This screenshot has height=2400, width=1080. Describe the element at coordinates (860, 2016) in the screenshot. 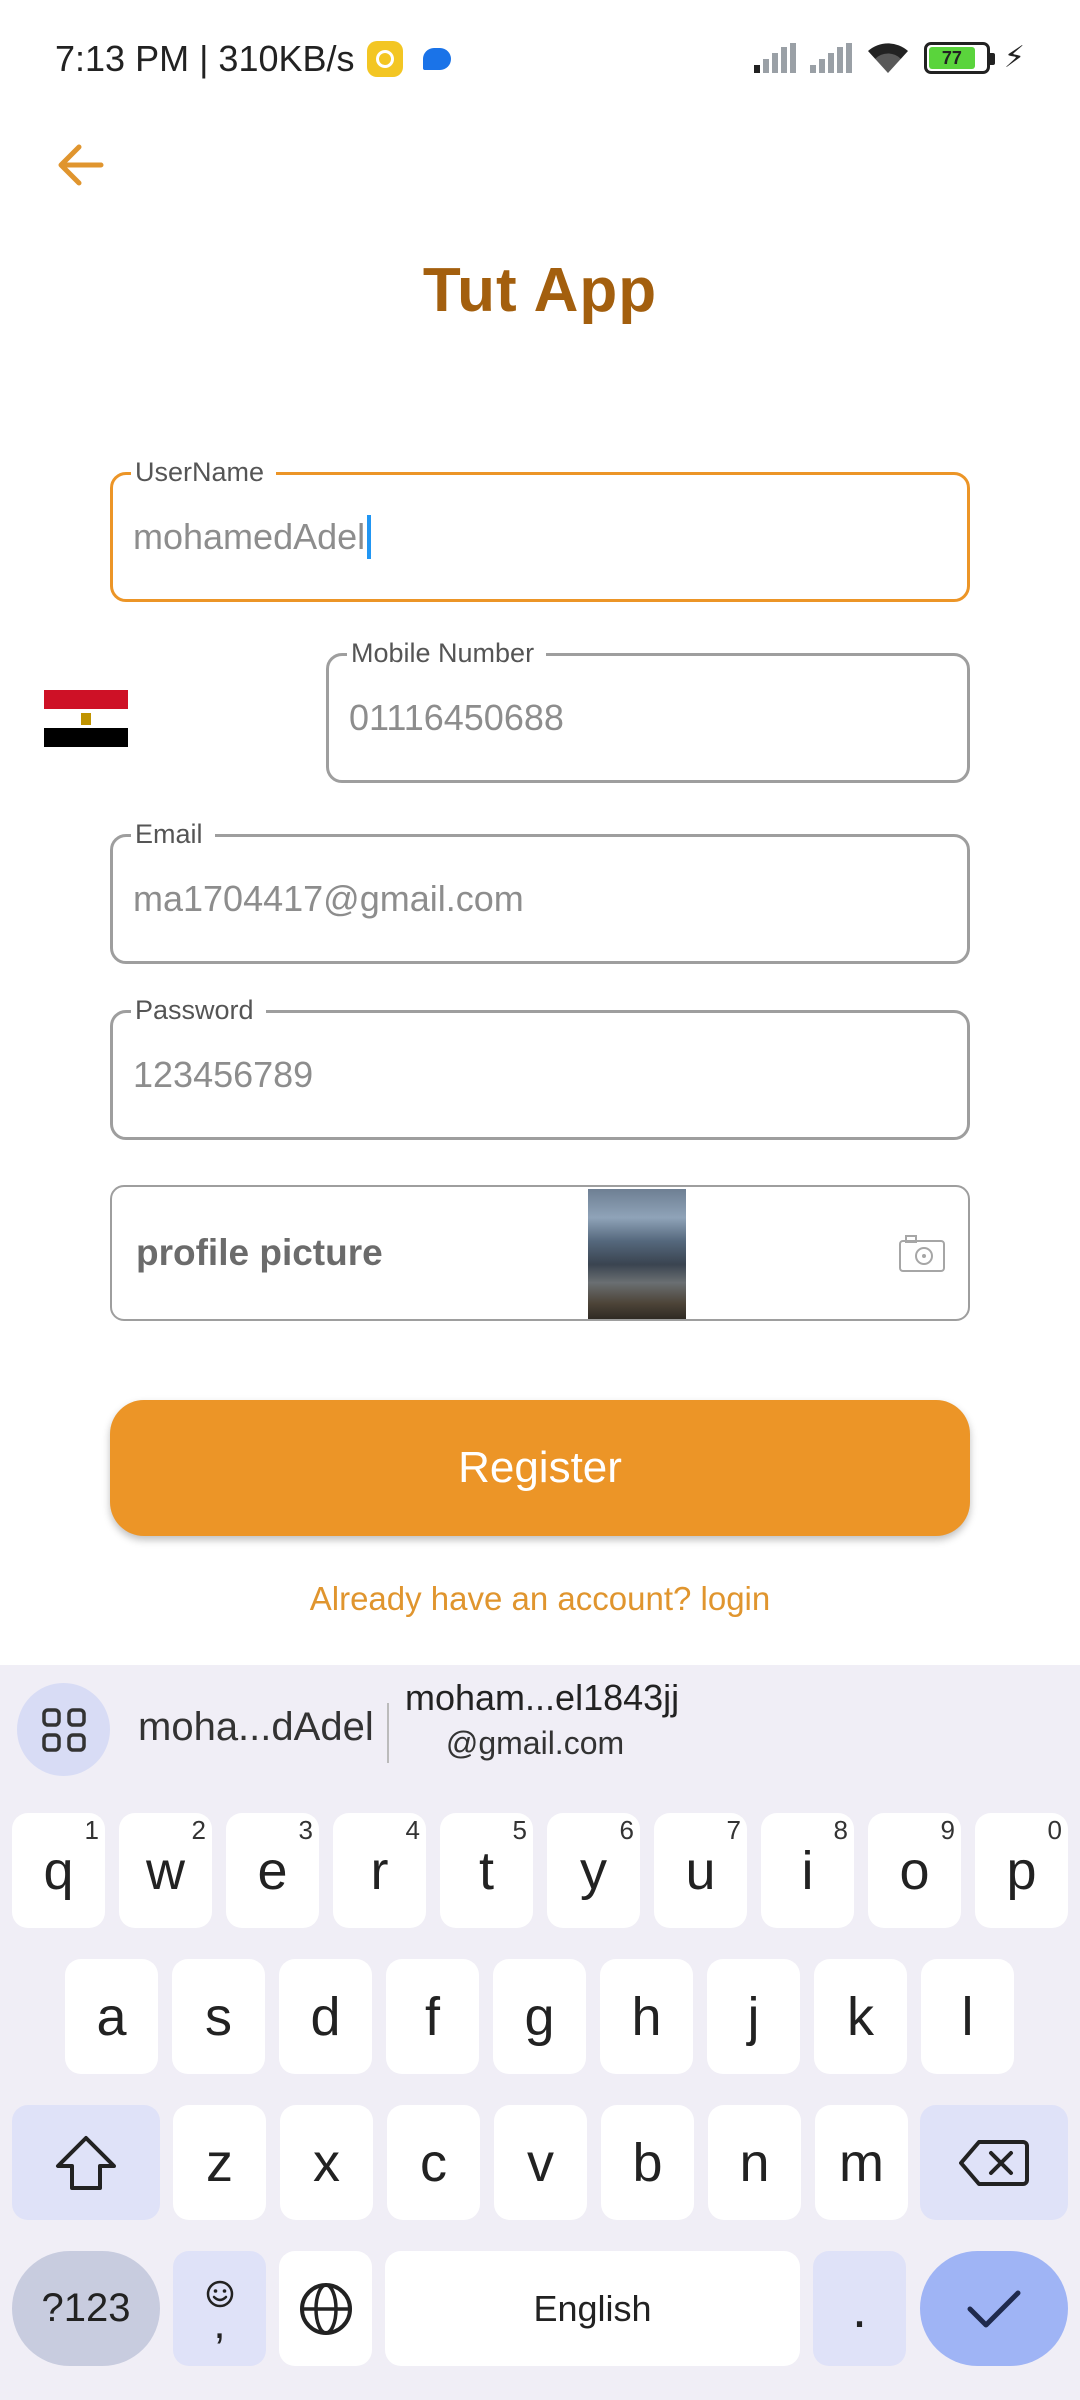

I see `key-k: k` at that location.